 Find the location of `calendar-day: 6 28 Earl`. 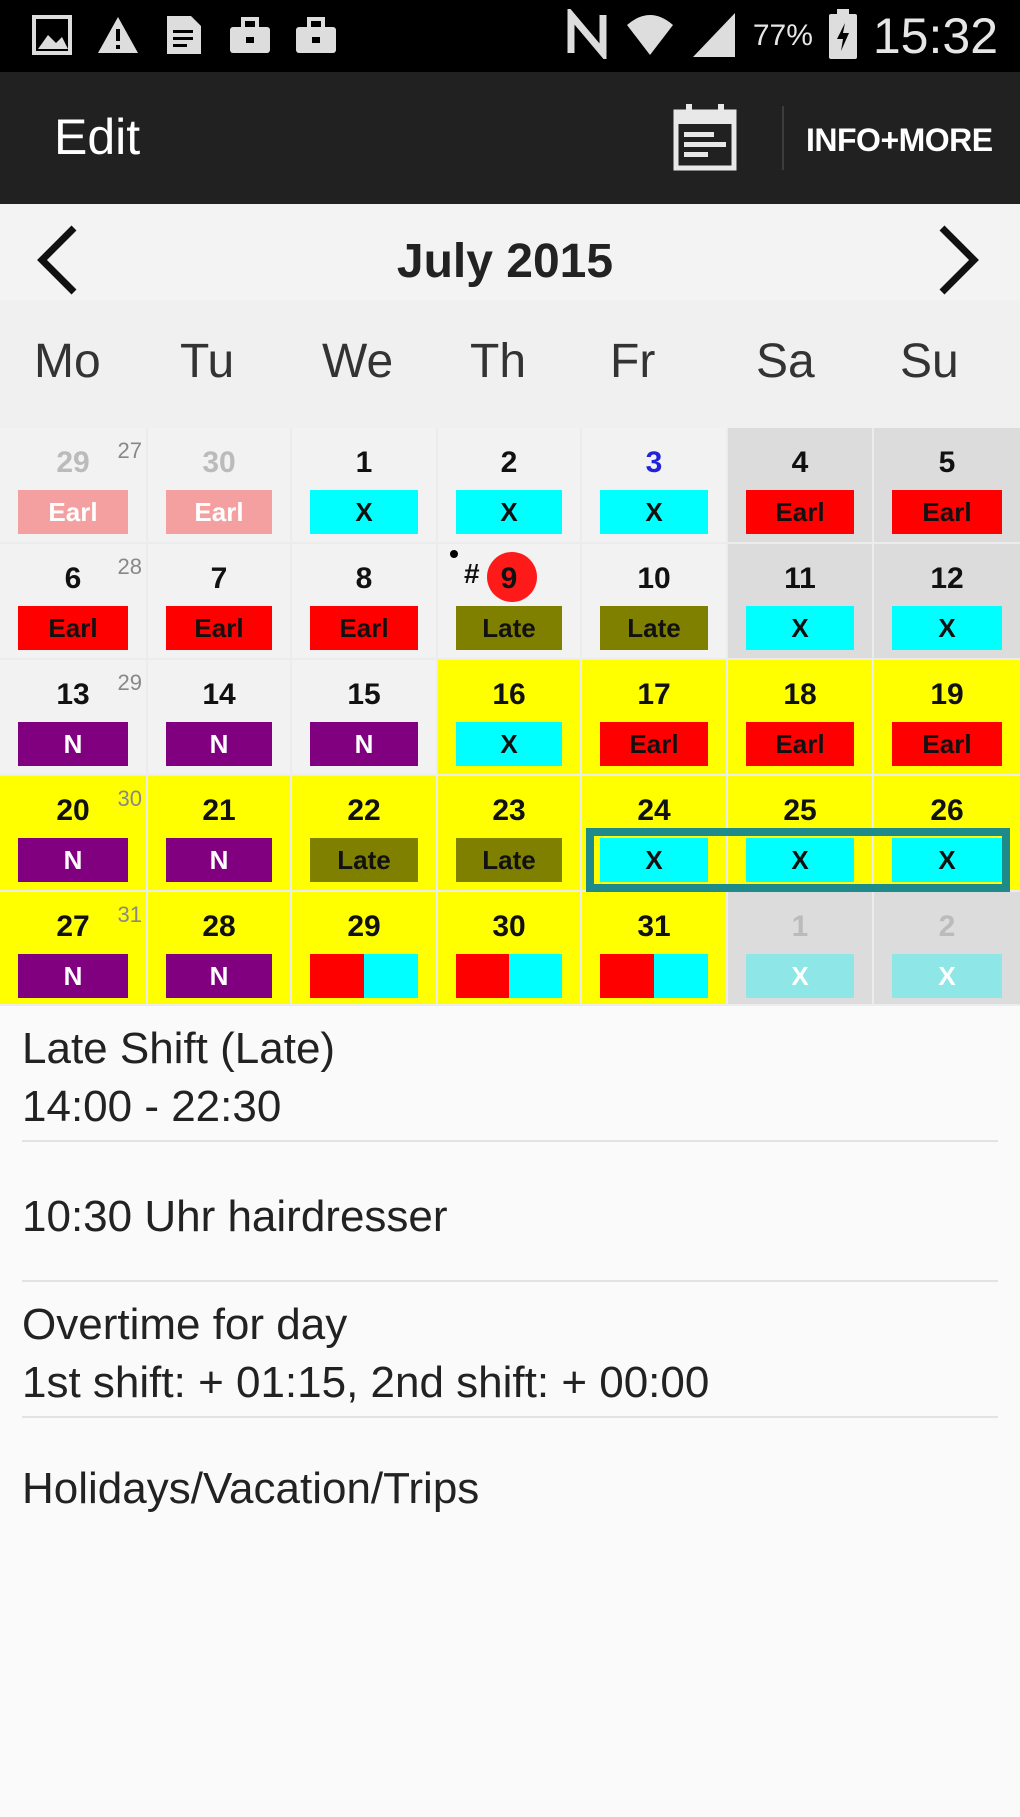

calendar-day: 6 28 Earl is located at coordinates (73, 601).